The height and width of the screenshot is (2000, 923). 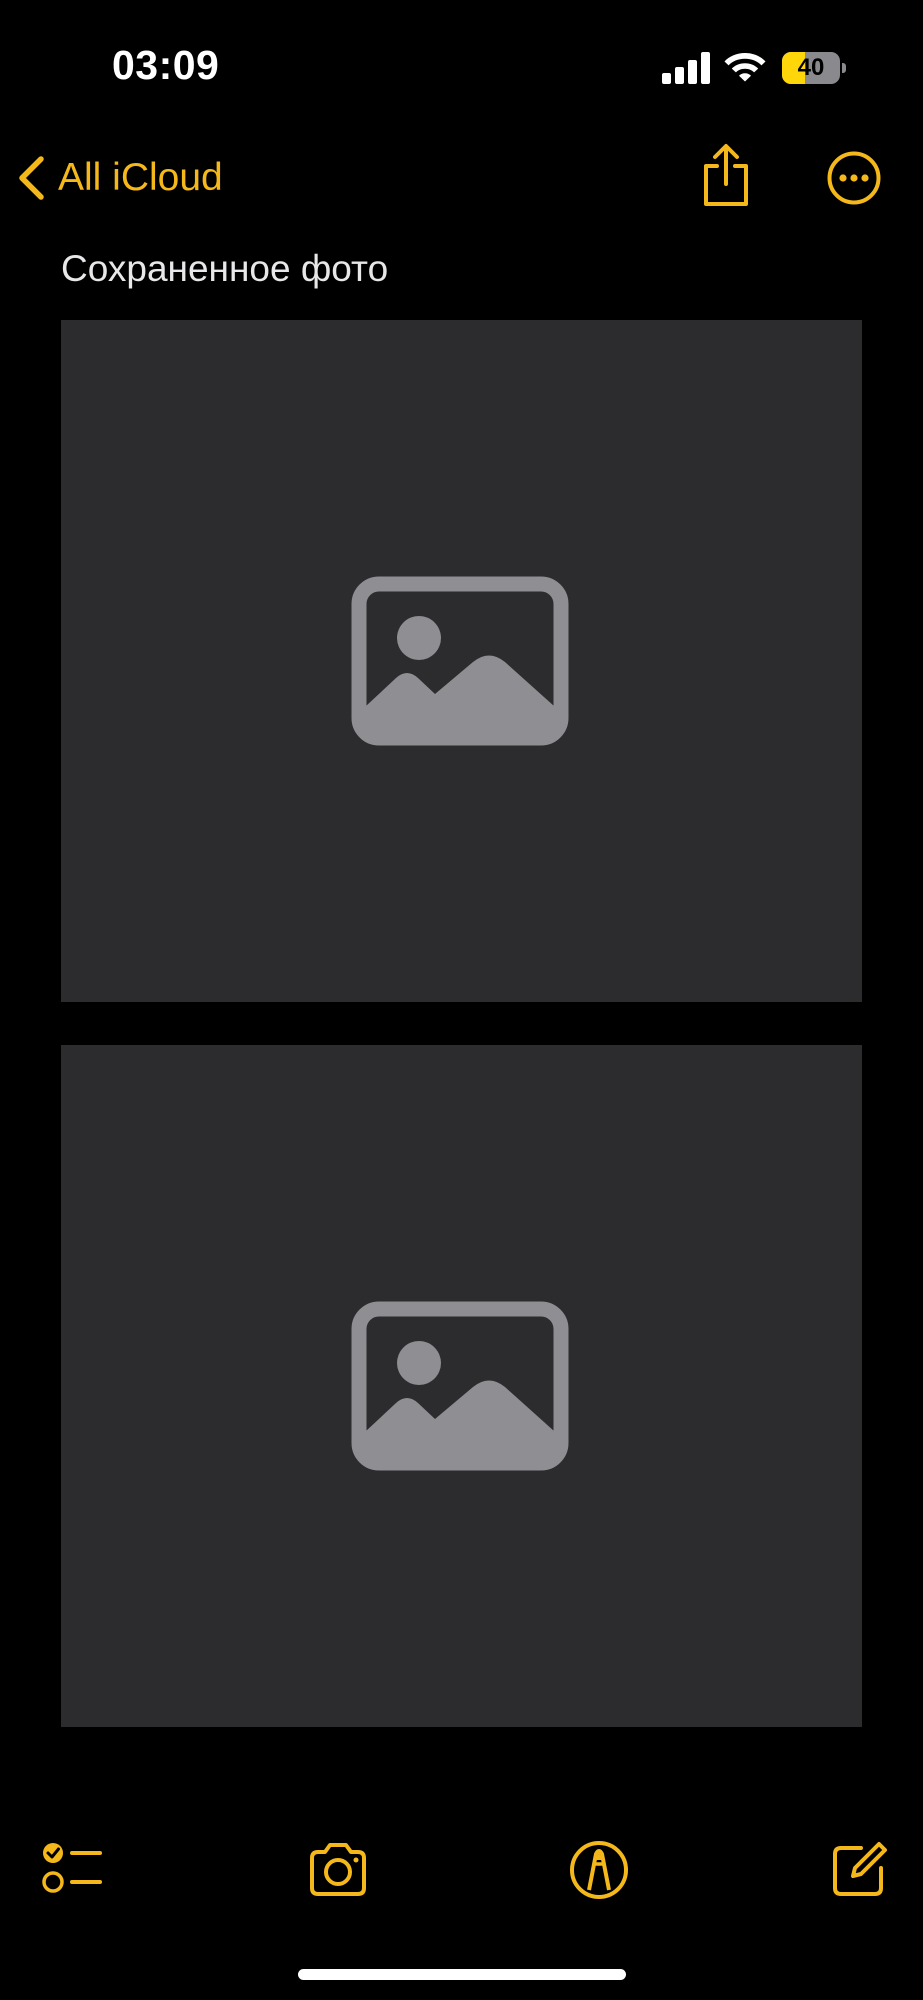 I want to click on cellular-signal-icon, so click(x=686, y=68).